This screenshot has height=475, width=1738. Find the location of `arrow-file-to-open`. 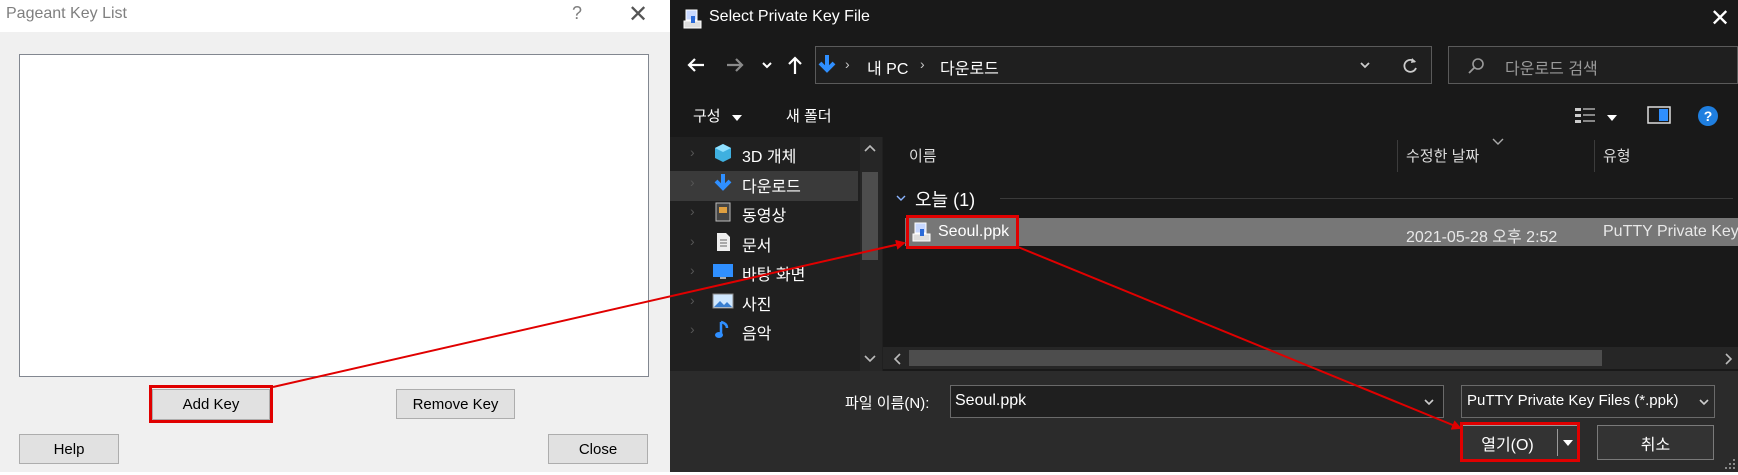

arrow-file-to-open is located at coordinates (1239, 338).